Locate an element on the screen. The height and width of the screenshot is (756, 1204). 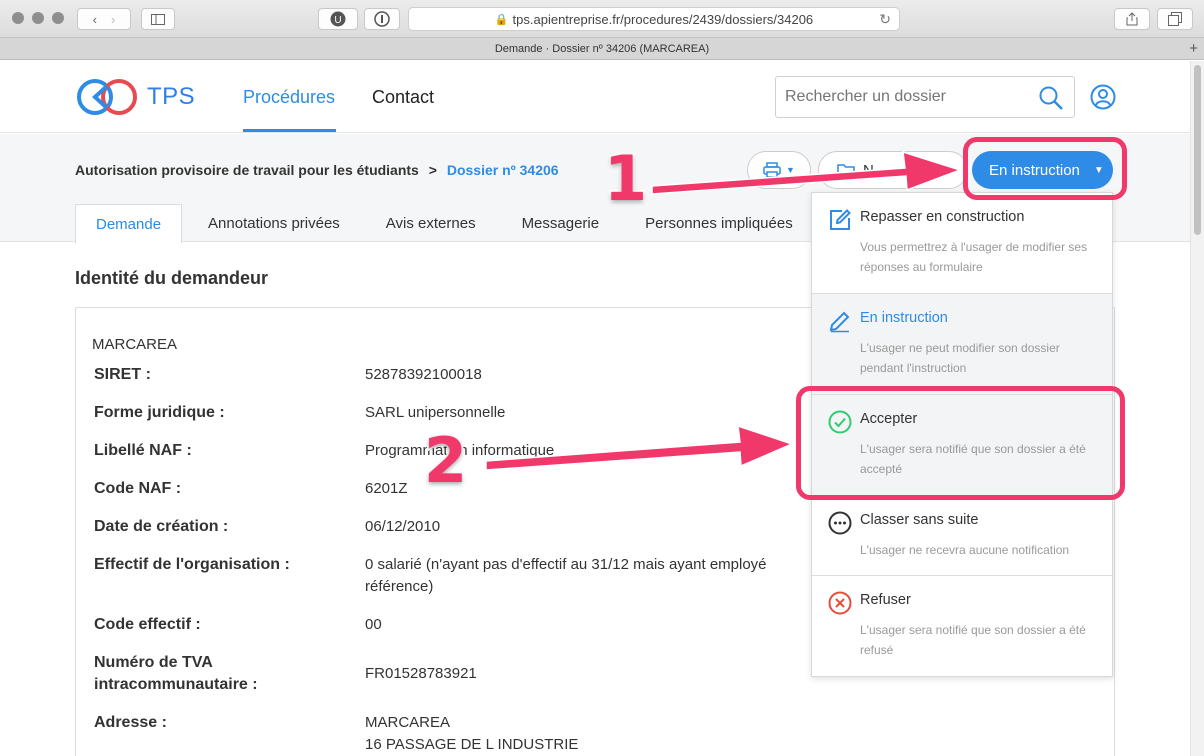
sidebar-icon is located at coordinates (158, 19).